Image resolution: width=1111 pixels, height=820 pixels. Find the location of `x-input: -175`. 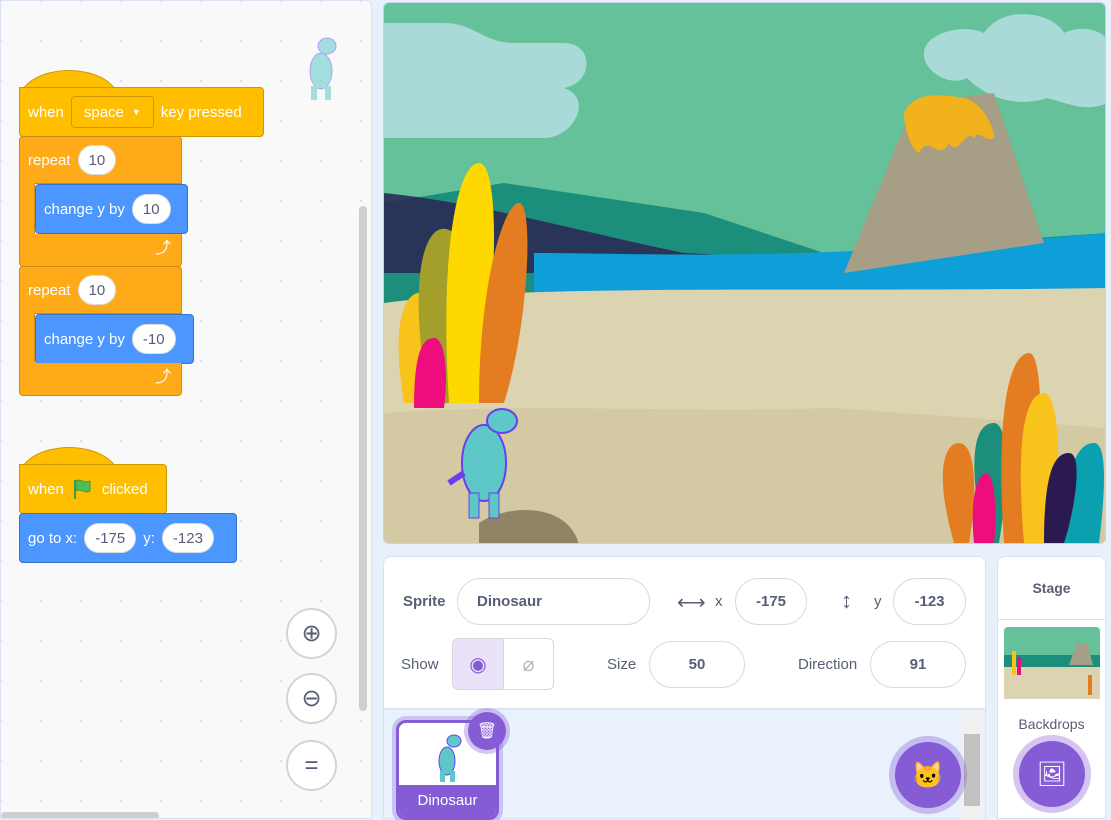

x-input: -175 is located at coordinates (771, 601).